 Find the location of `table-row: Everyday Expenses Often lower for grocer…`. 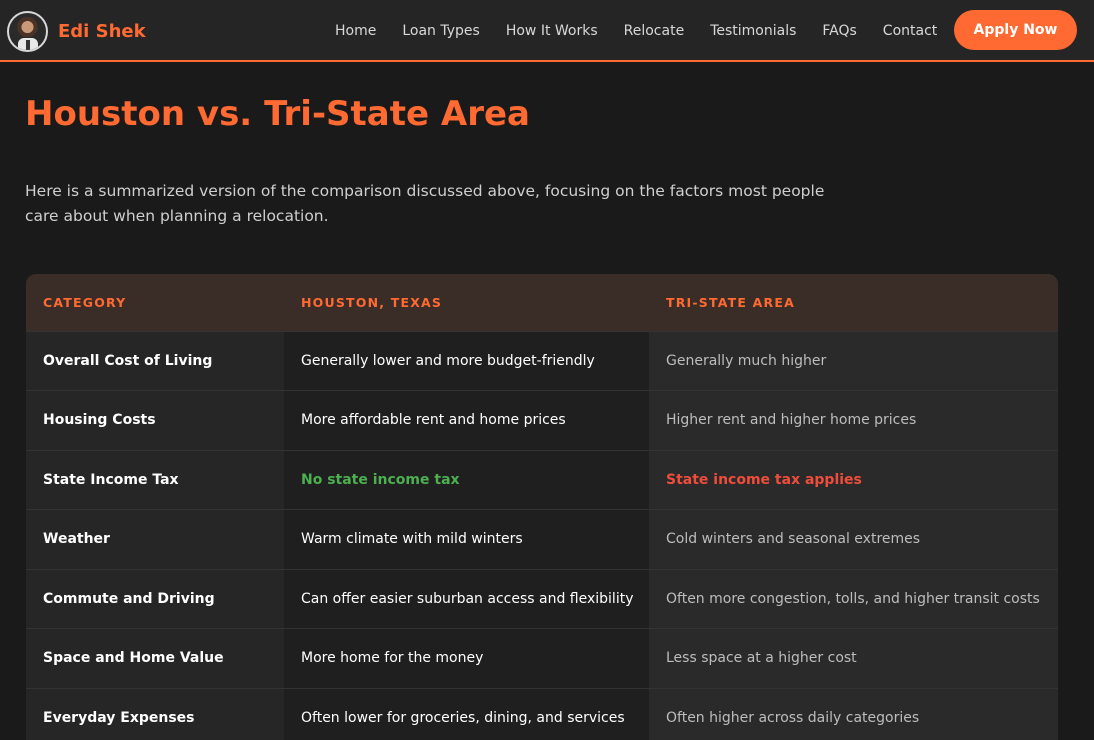

table-row: Everyday Expenses Often lower for grocer… is located at coordinates (542, 714).